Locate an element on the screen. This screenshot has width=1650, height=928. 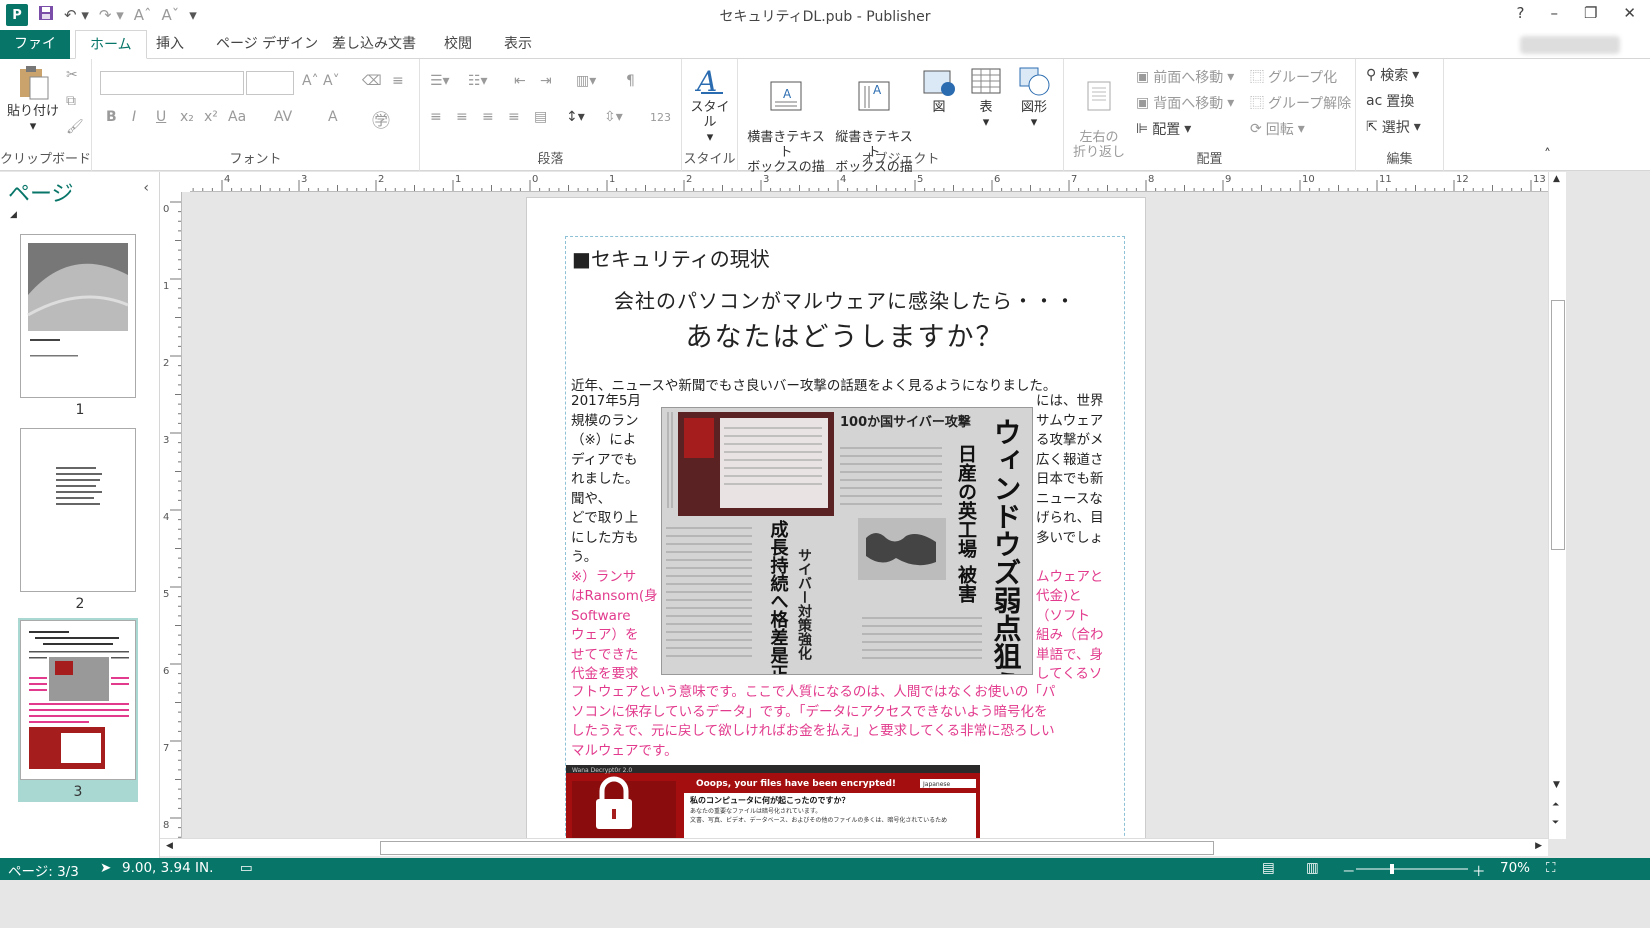
single-page-view-icon: ▤ is located at coordinates (1268, 868).